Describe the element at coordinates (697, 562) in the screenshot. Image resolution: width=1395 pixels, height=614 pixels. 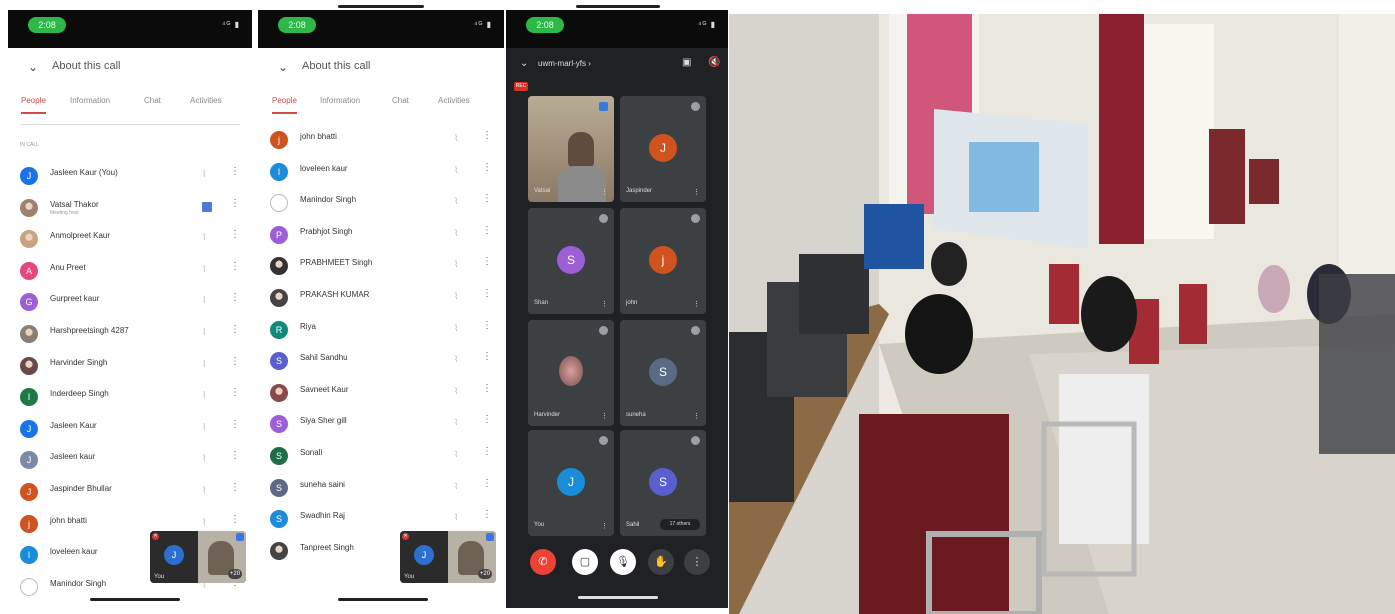
I see `more-options-button: ⋮` at that location.